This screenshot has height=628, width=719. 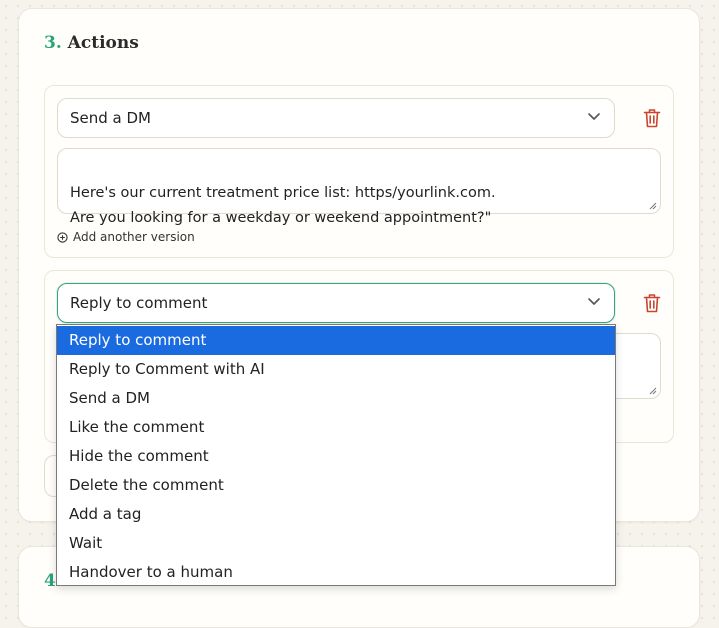 I want to click on dropdown-option: Reply to comment, so click(x=336, y=340).